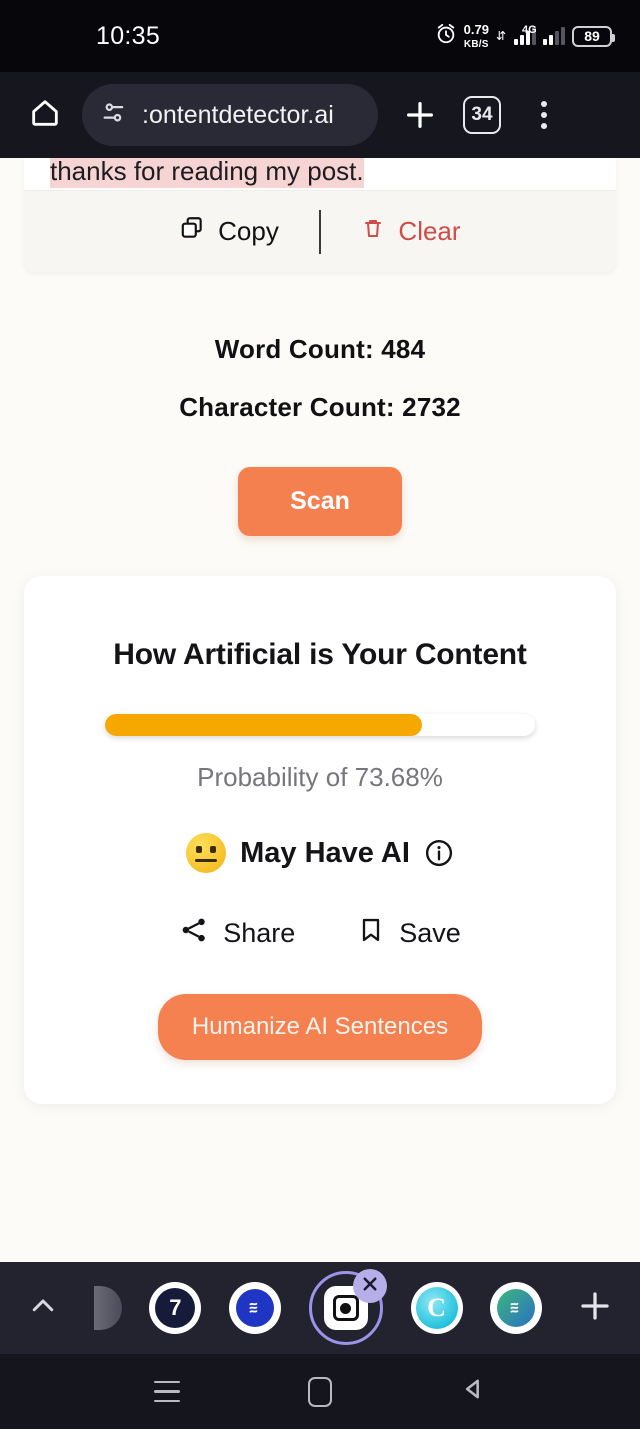  What do you see at coordinates (439, 853) in the screenshot?
I see `info-circle-icon` at bounding box center [439, 853].